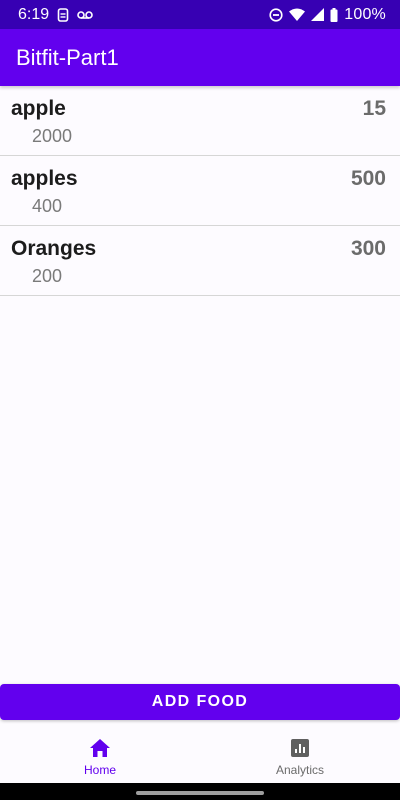  What do you see at coordinates (200, 57) in the screenshot?
I see `app-bar: Bitfit-Part1` at bounding box center [200, 57].